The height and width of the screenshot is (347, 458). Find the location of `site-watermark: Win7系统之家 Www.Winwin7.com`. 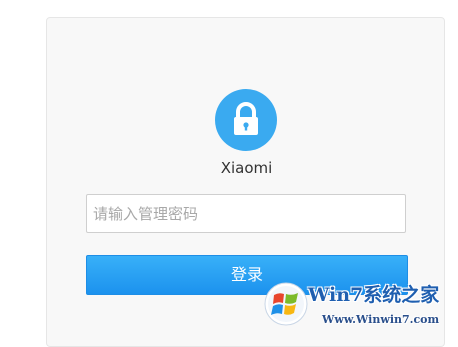

site-watermark: Win7系统之家 Www.Winwin7.com is located at coordinates (360, 306).